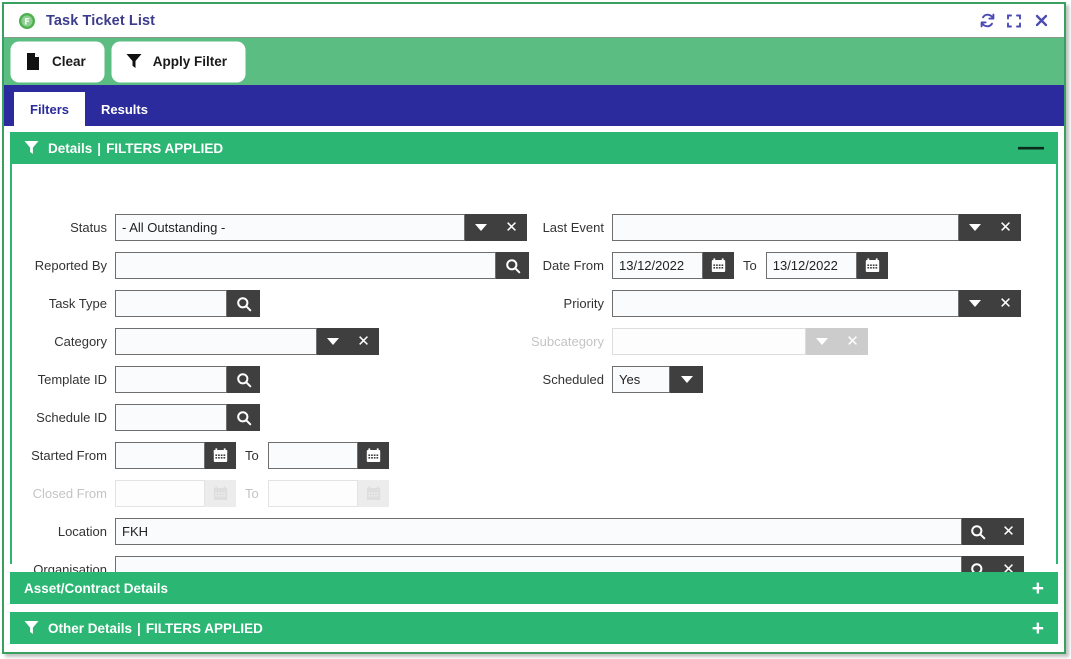 The height and width of the screenshot is (659, 1071). Describe the element at coordinates (534, 21) in the screenshot. I see `title-bar: F Task Ticket List` at that location.